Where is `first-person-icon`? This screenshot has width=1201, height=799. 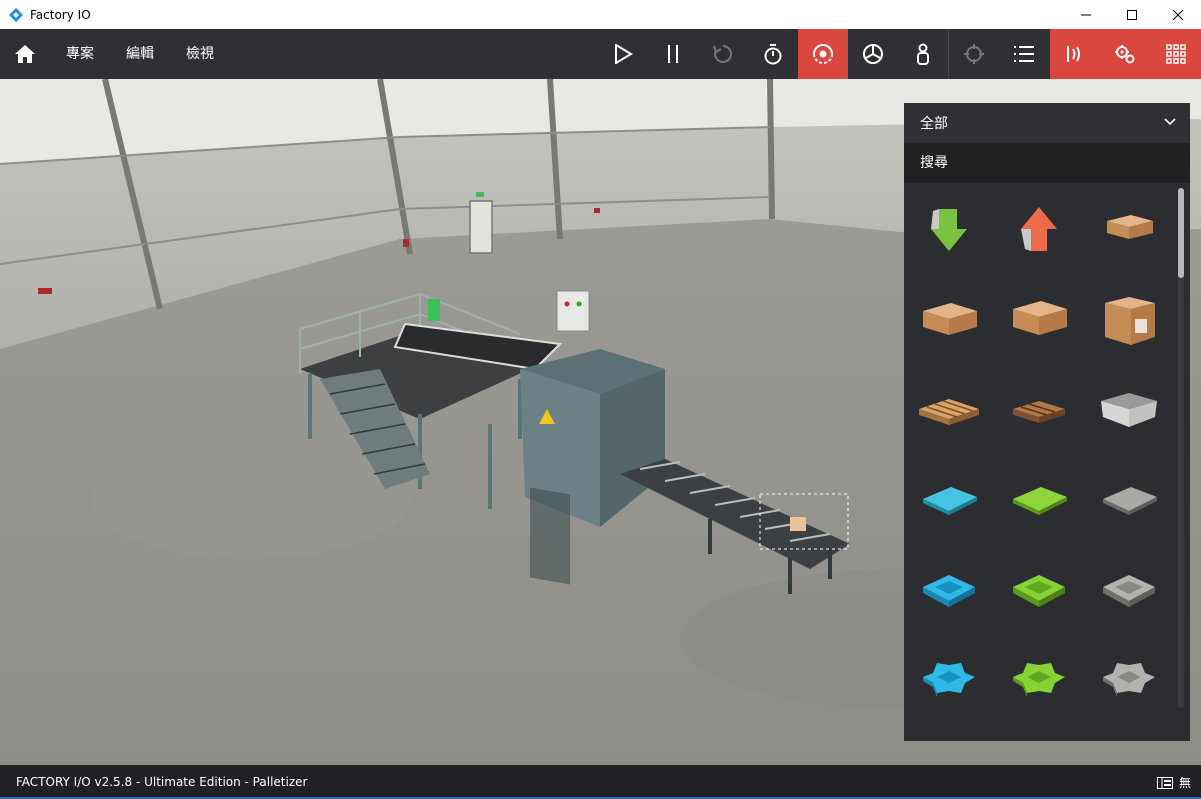 first-person-icon is located at coordinates (923, 54).